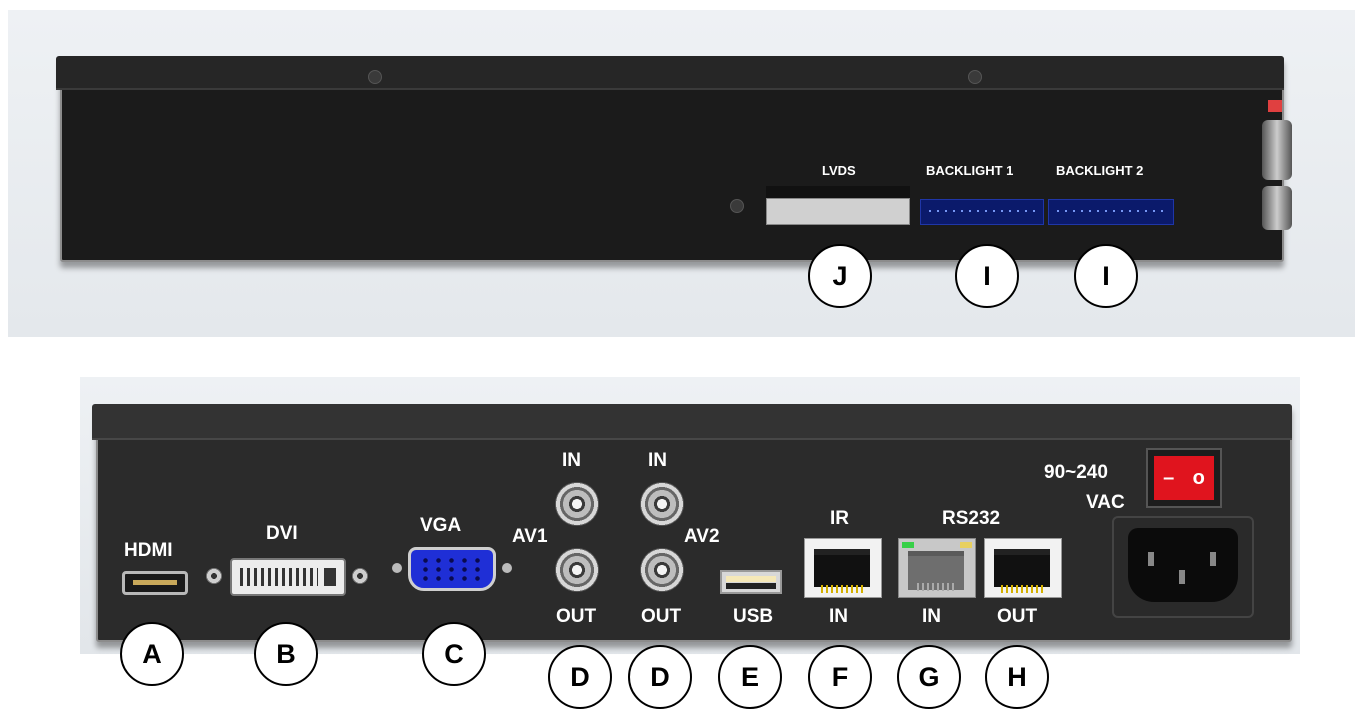  Describe the element at coordinates (577, 504) in the screenshot. I see `av1-in-bnc-connector` at that location.